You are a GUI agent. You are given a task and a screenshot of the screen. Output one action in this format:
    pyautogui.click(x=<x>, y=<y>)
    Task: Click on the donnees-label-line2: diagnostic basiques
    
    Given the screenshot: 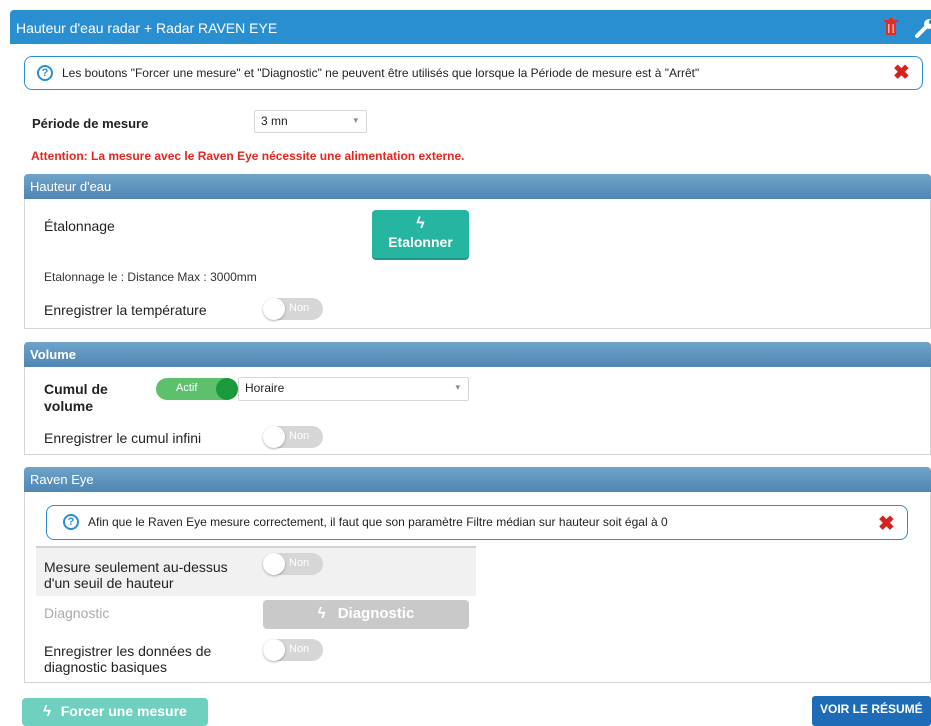 What is the action you would take?
    pyautogui.click(x=105, y=667)
    